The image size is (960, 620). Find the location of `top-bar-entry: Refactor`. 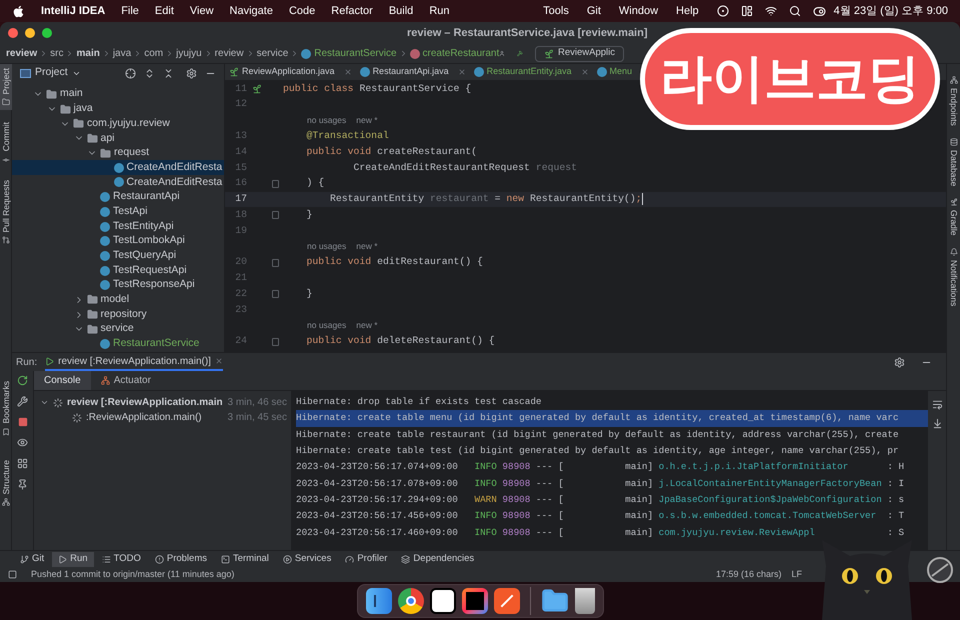

top-bar-entry: Refactor is located at coordinates (352, 11).